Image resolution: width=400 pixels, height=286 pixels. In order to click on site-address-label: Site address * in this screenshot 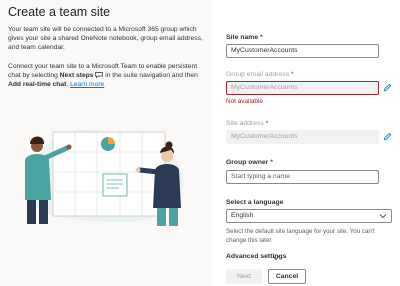, I will do `click(247, 123)`.